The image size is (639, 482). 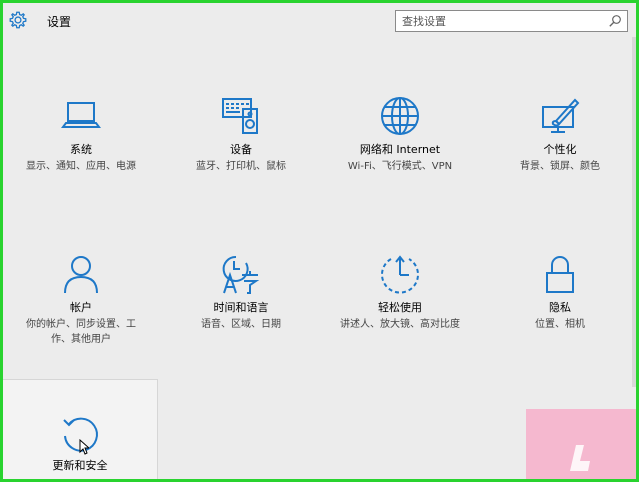 What do you see at coordinates (241, 149) in the screenshot?
I see `tile-label: 设备` at bounding box center [241, 149].